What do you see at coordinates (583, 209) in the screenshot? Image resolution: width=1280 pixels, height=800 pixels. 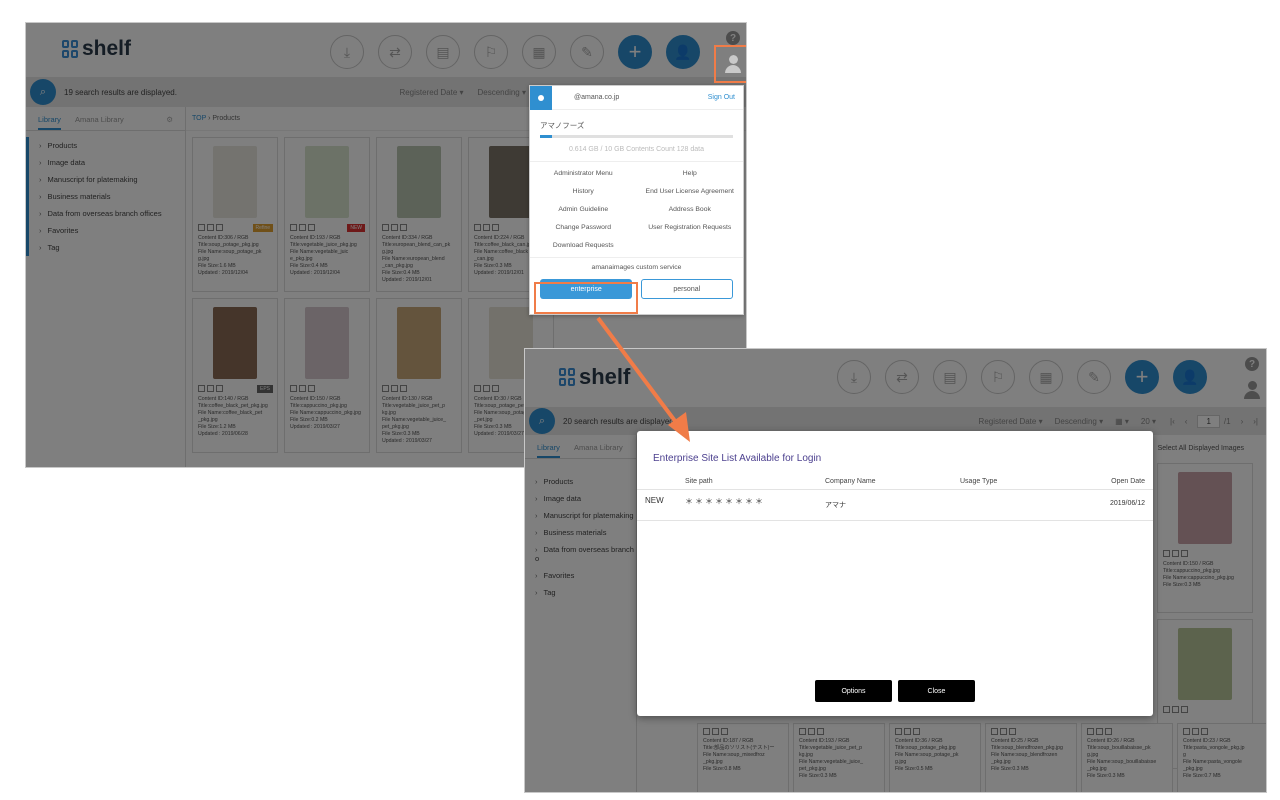 I see `account-menu-item: Admin Guideline` at bounding box center [583, 209].